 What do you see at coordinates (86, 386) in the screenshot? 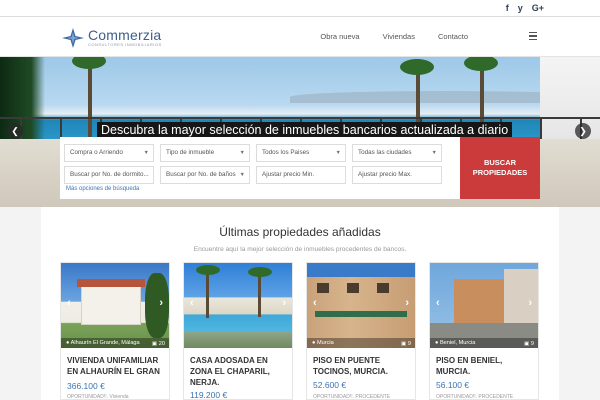
I see `property-price: 366.100 €` at bounding box center [86, 386].